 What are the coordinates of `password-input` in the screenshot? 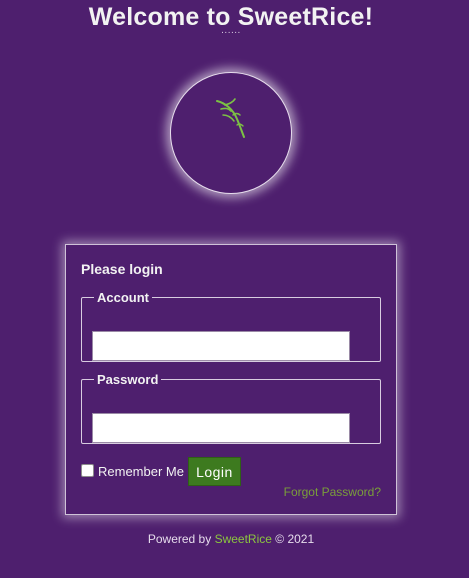 It's located at (221, 428).